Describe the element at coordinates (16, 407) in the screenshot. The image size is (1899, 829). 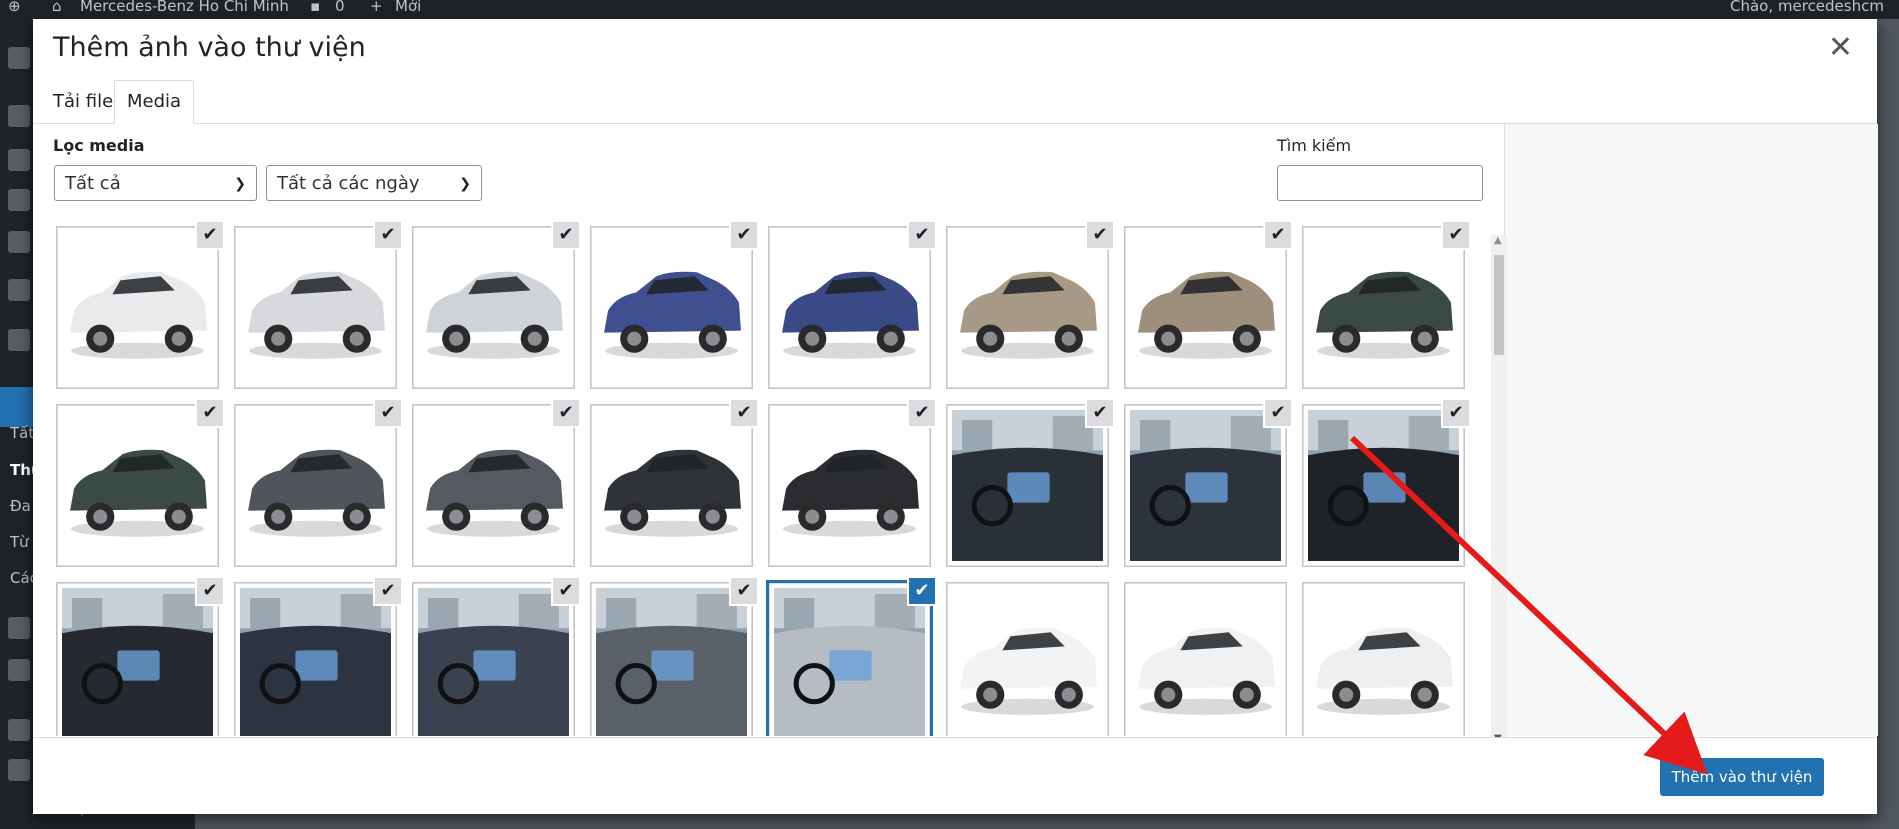
I see `active-menu-indicator` at that location.